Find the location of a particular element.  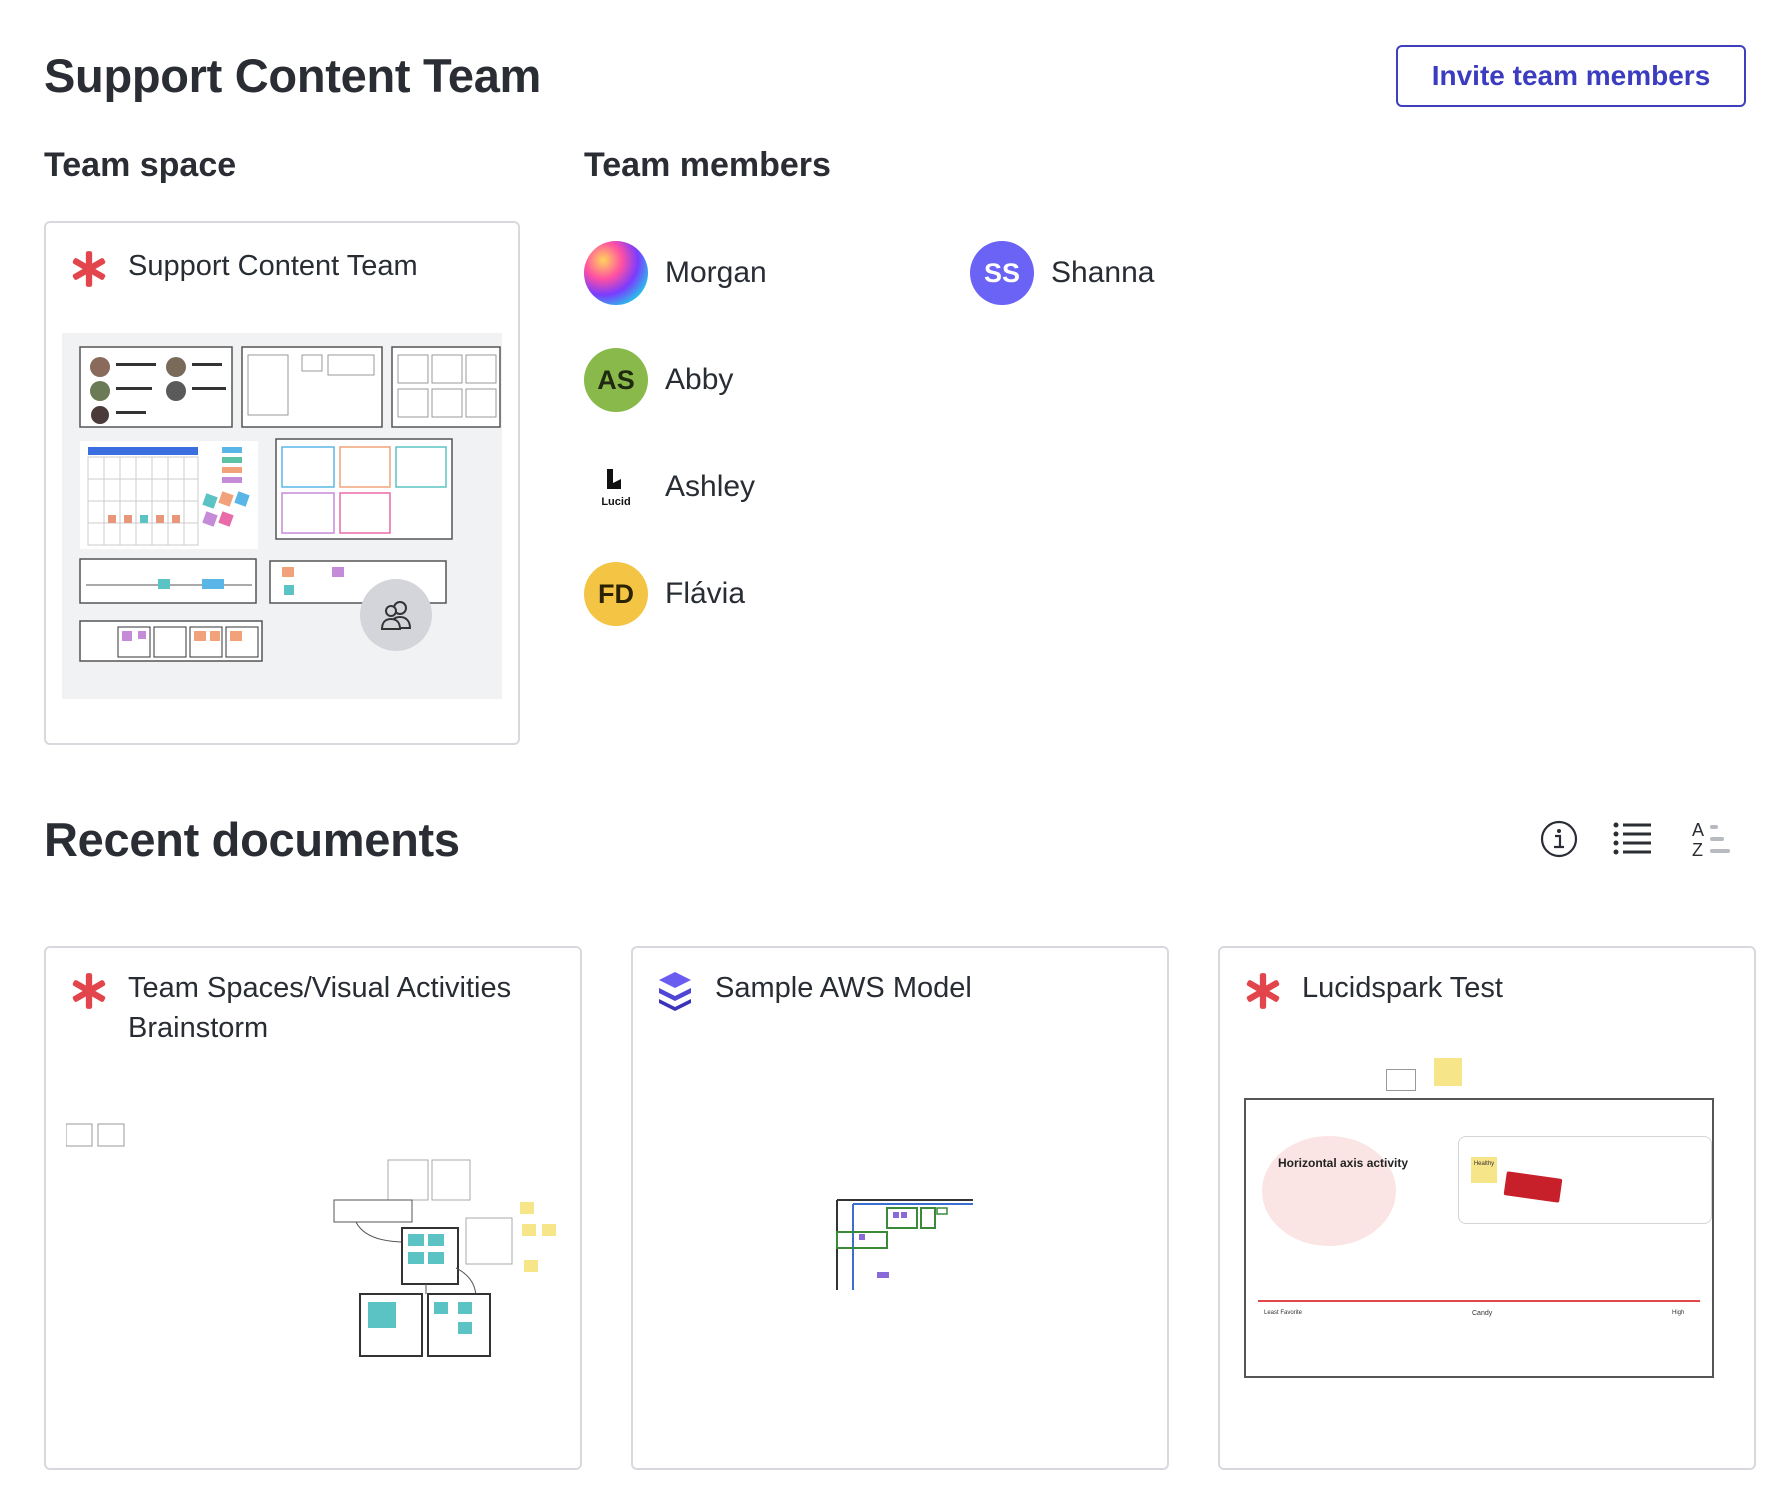

team-people-icon is located at coordinates (396, 615).